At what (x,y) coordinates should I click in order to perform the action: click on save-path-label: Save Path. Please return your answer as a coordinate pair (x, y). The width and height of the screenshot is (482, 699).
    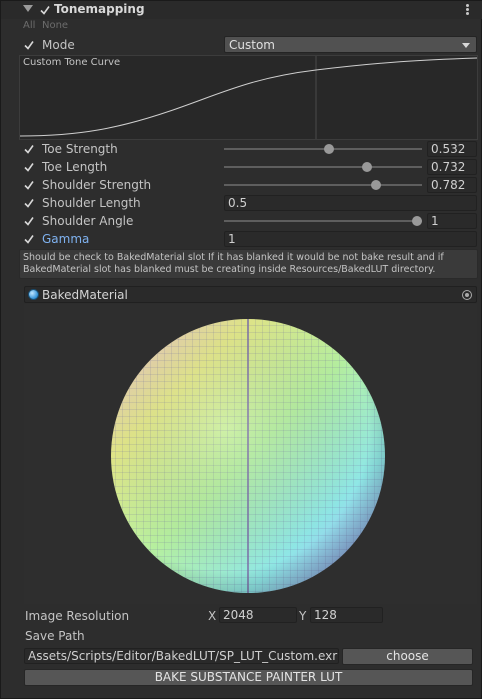
    Looking at the image, I should click on (55, 636).